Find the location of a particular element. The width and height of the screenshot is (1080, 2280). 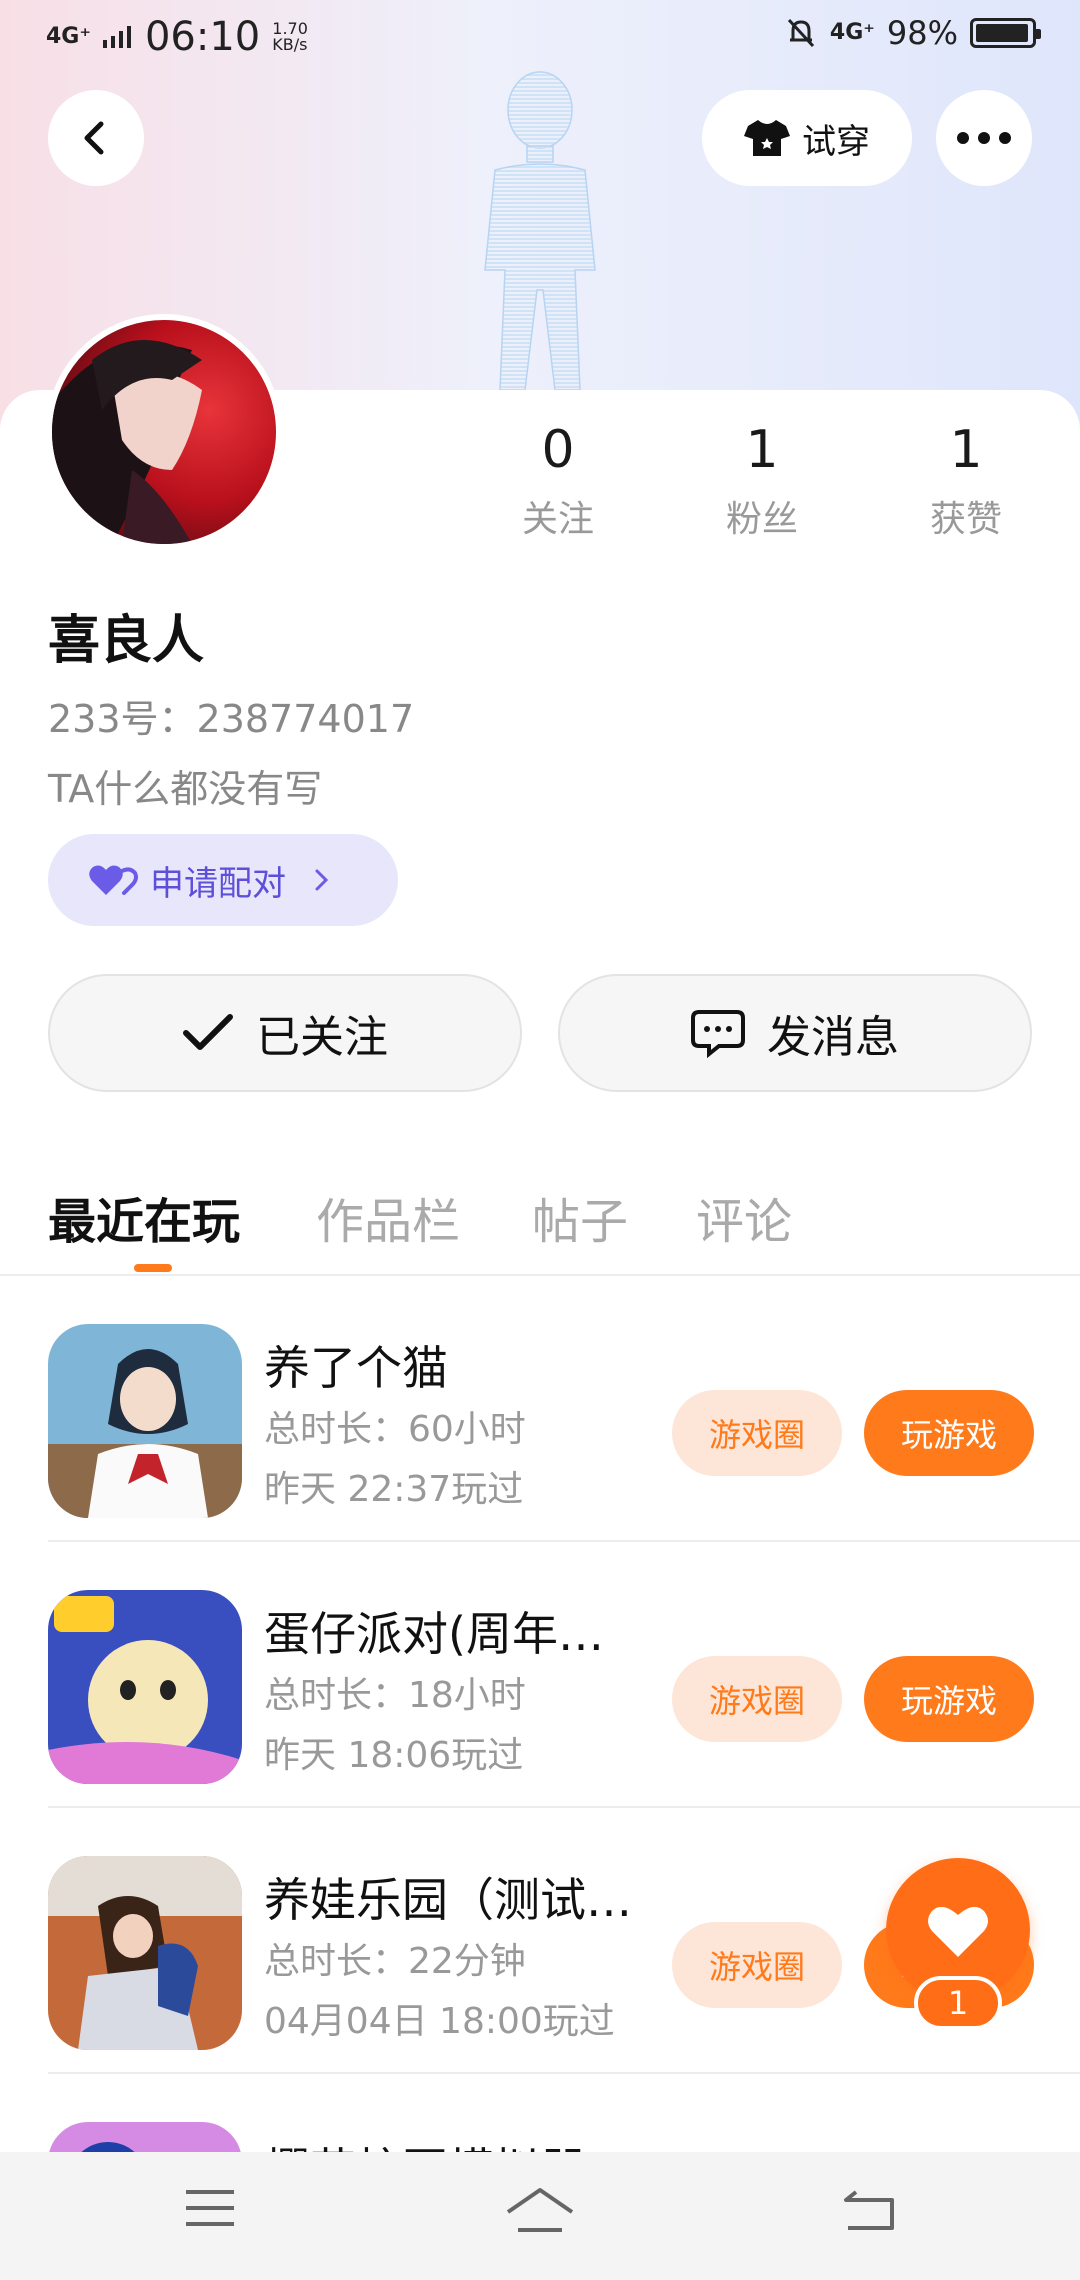

stat-fans: 1 粉丝 is located at coordinates (762, 481).